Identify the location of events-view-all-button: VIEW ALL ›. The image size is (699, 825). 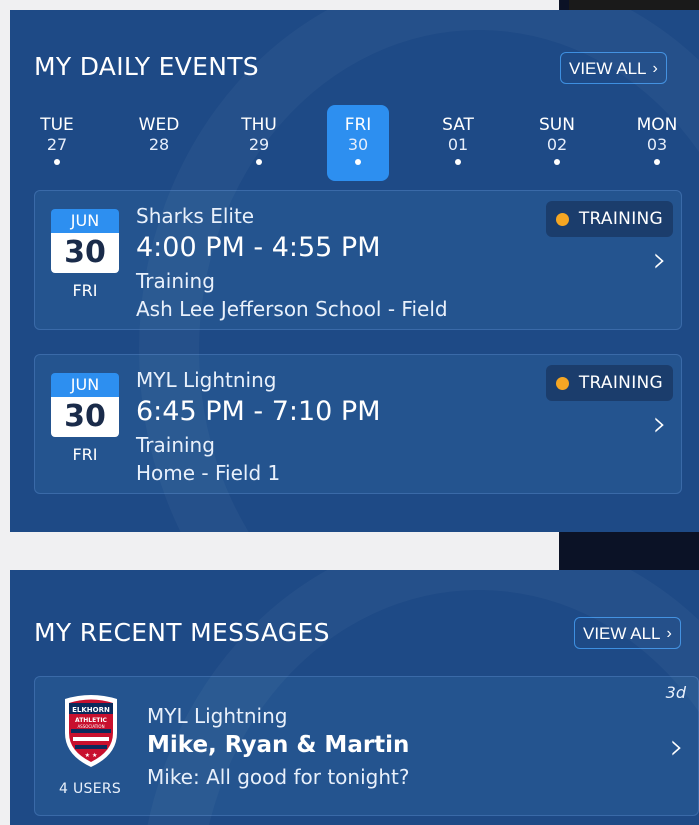
(613, 68).